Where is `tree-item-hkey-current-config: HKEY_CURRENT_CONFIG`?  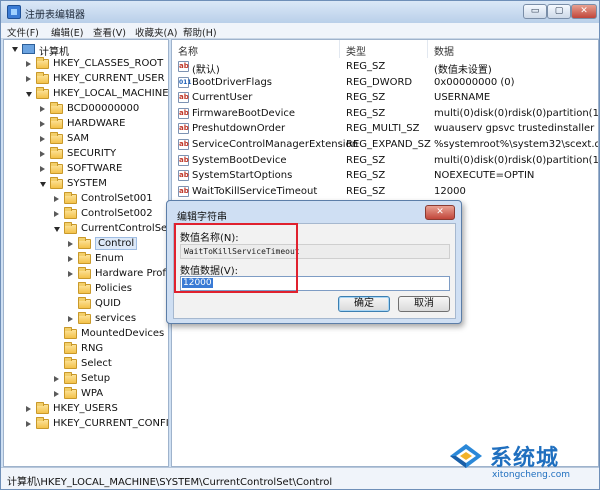 tree-item-hkey-current-config: HKEY_CURRENT_CONFIG is located at coordinates (86, 424).